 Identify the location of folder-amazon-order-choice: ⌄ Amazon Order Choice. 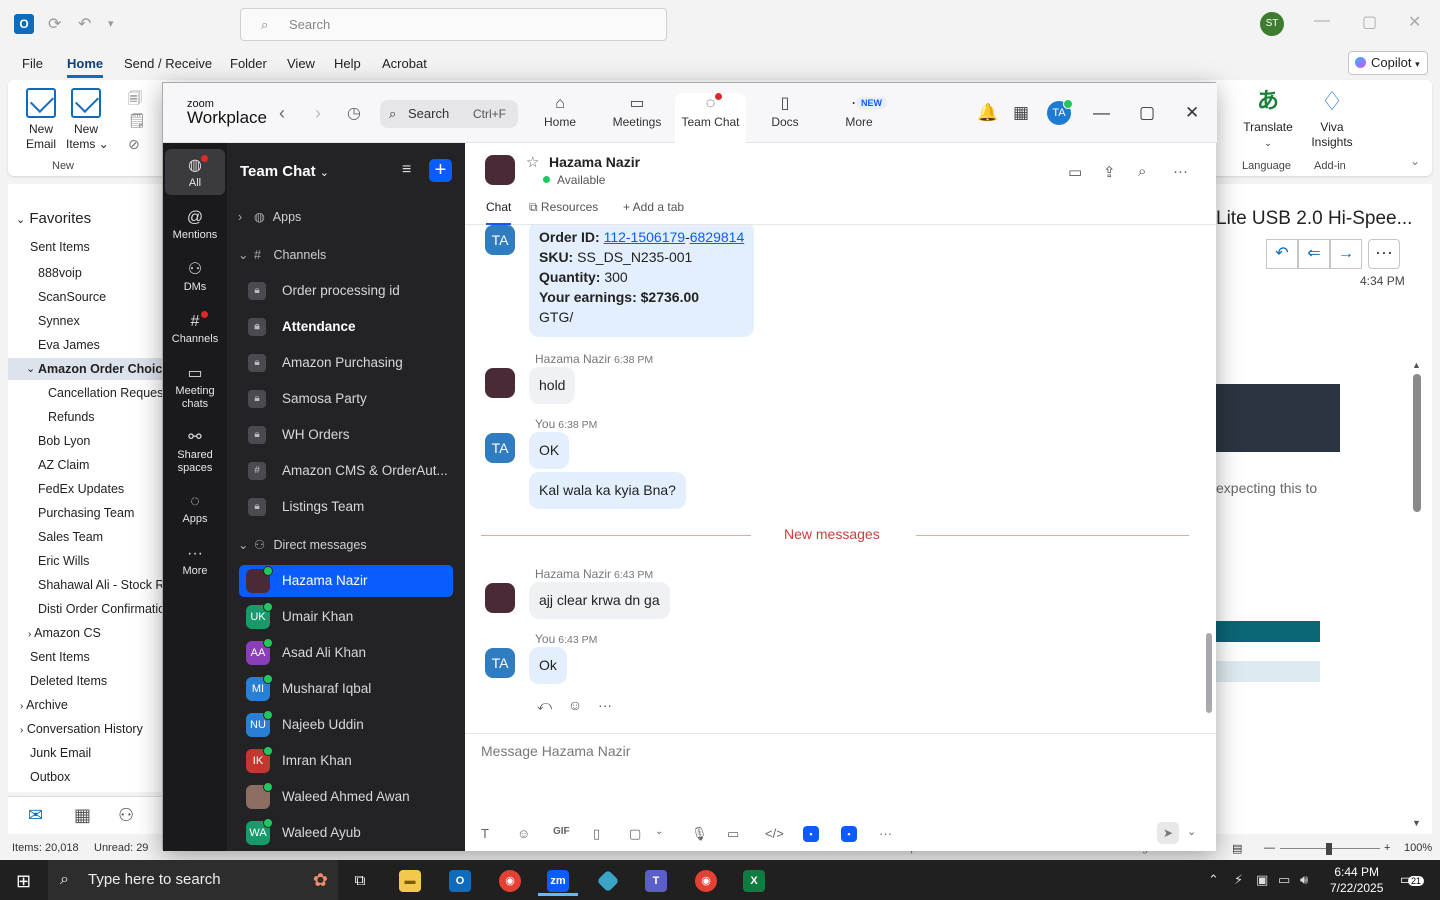
(86, 369).